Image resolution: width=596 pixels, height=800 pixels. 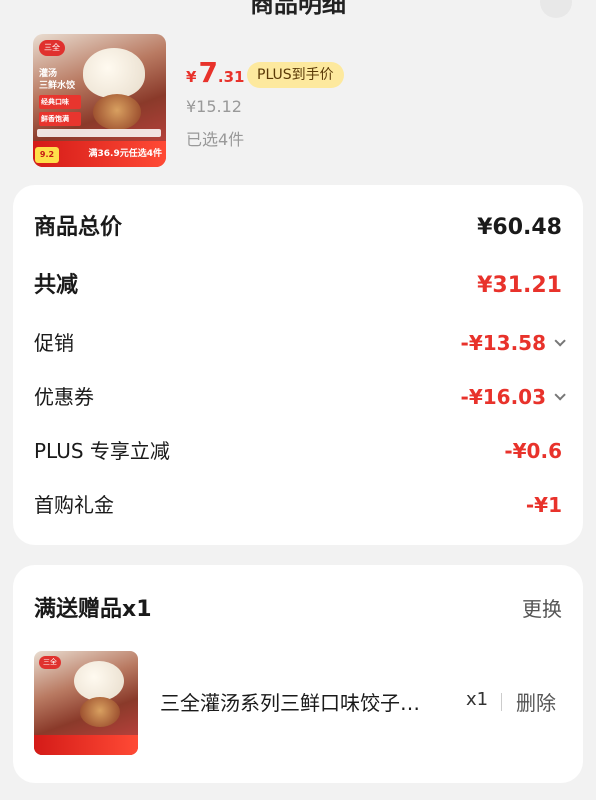 I want to click on row-coupon: 优惠券 -¥16.03, so click(x=300, y=397).